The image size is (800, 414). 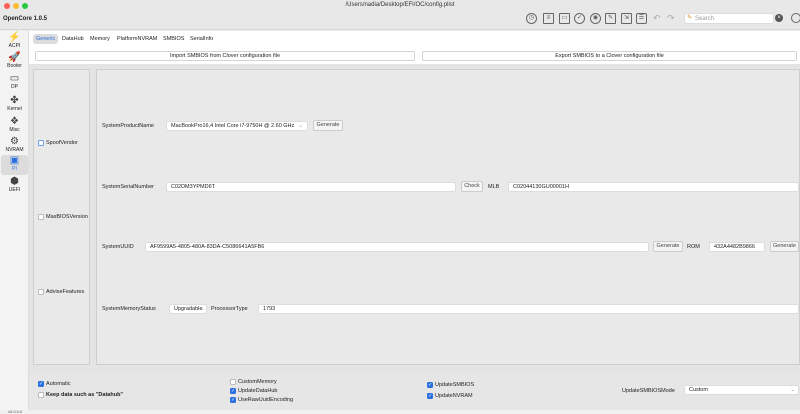 What do you see at coordinates (698, 390) in the screenshot?
I see `smbios-mode-value: Custom` at bounding box center [698, 390].